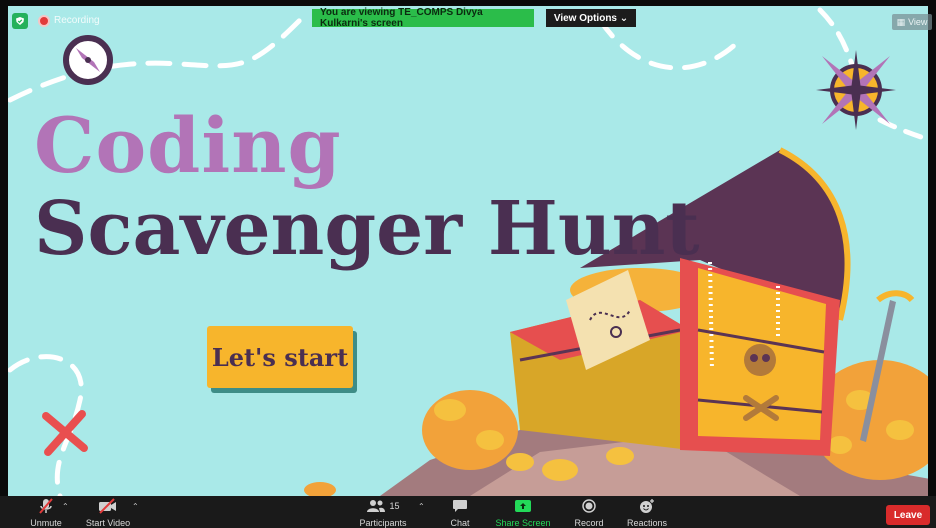 This screenshot has height=528, width=936. I want to click on view-button-label: View, so click(918, 22).